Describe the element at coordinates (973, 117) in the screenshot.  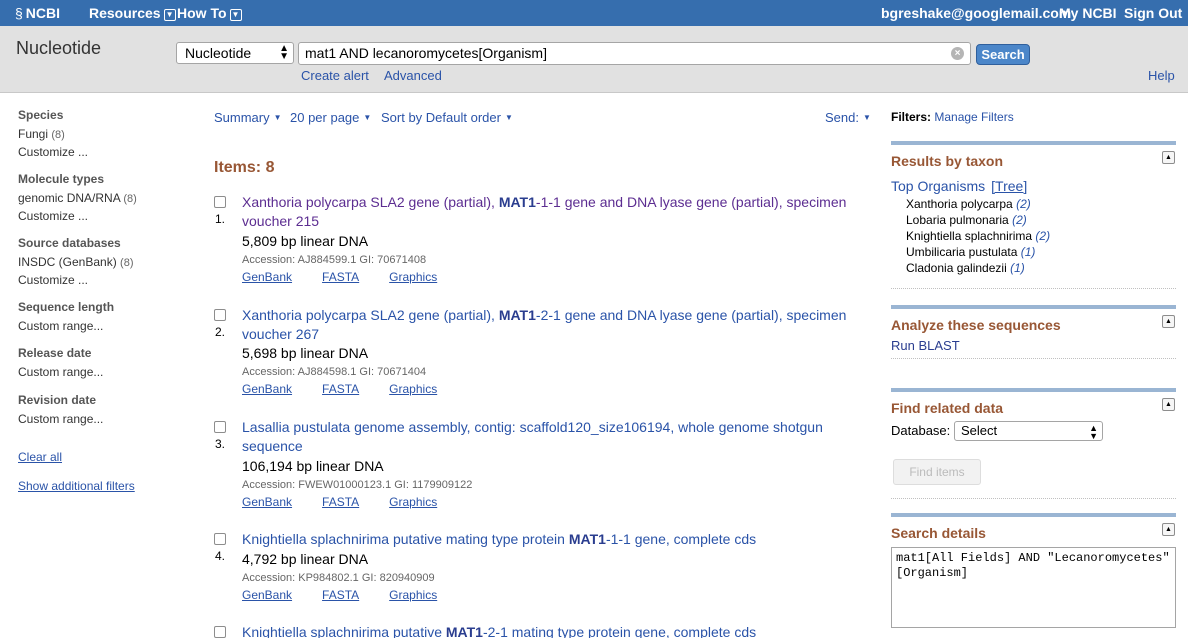
I see `manage-filters-link: Manage Filters` at that location.